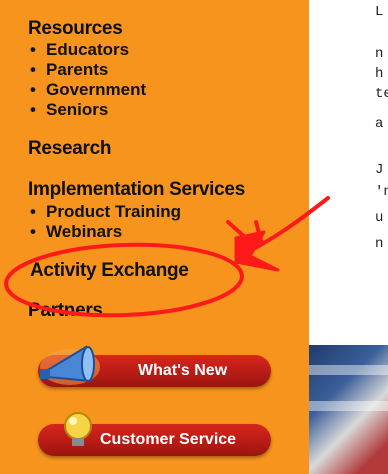 This screenshot has width=388, height=474. What do you see at coordinates (84, 231) in the screenshot?
I see `nav-item-label: Webinars` at bounding box center [84, 231].